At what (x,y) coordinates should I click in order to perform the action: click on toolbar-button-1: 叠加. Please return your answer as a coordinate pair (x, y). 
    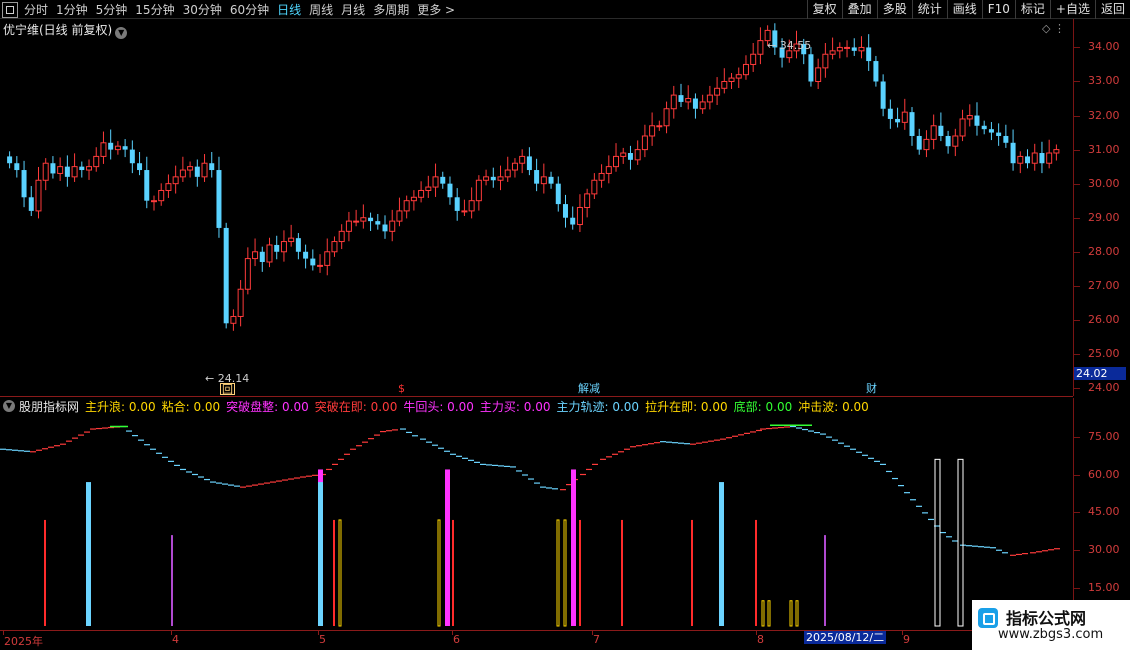
    Looking at the image, I should click on (859, 9).